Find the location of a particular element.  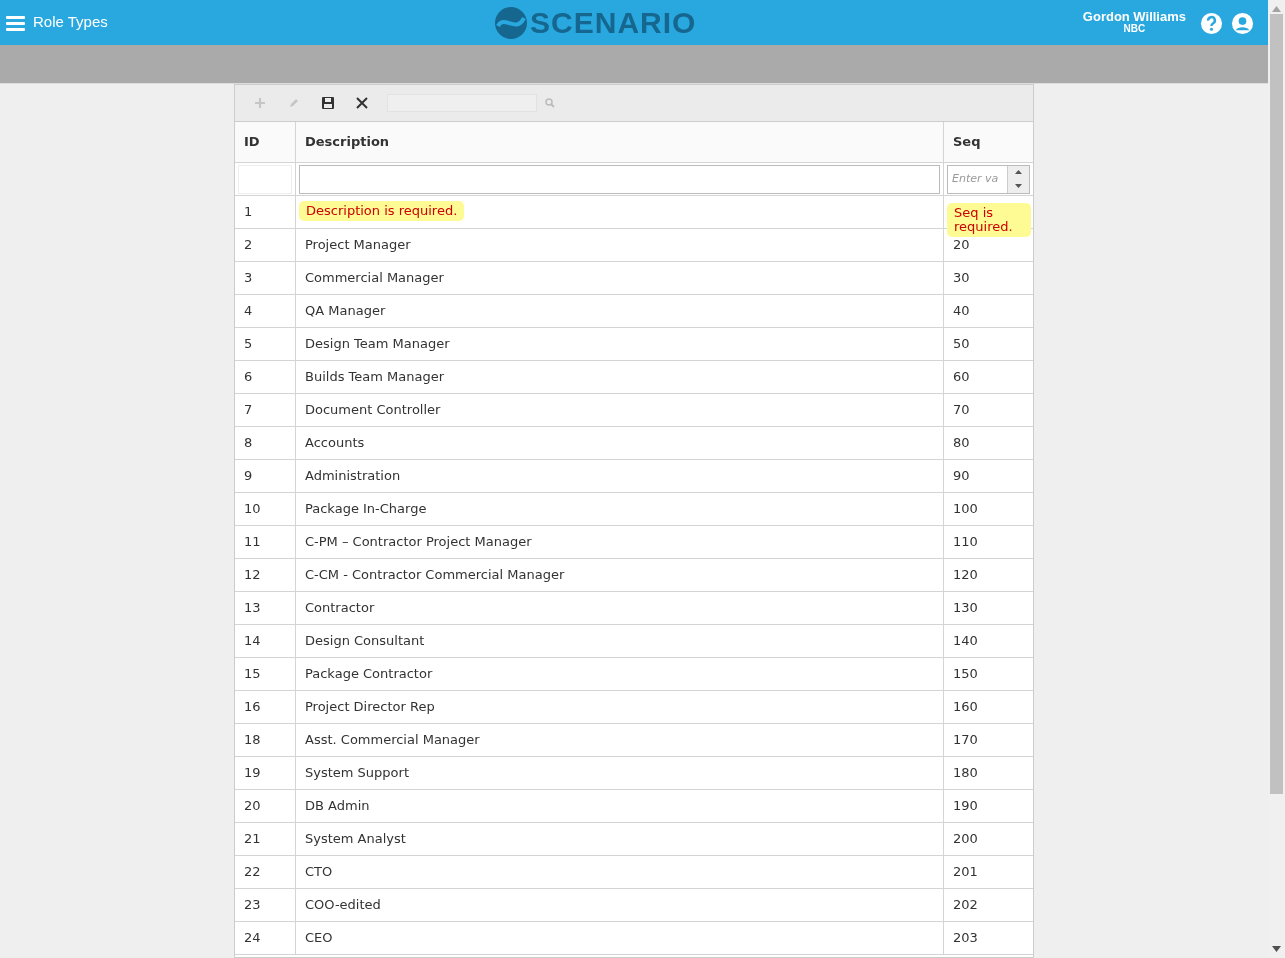

plus-icon is located at coordinates (260, 103).